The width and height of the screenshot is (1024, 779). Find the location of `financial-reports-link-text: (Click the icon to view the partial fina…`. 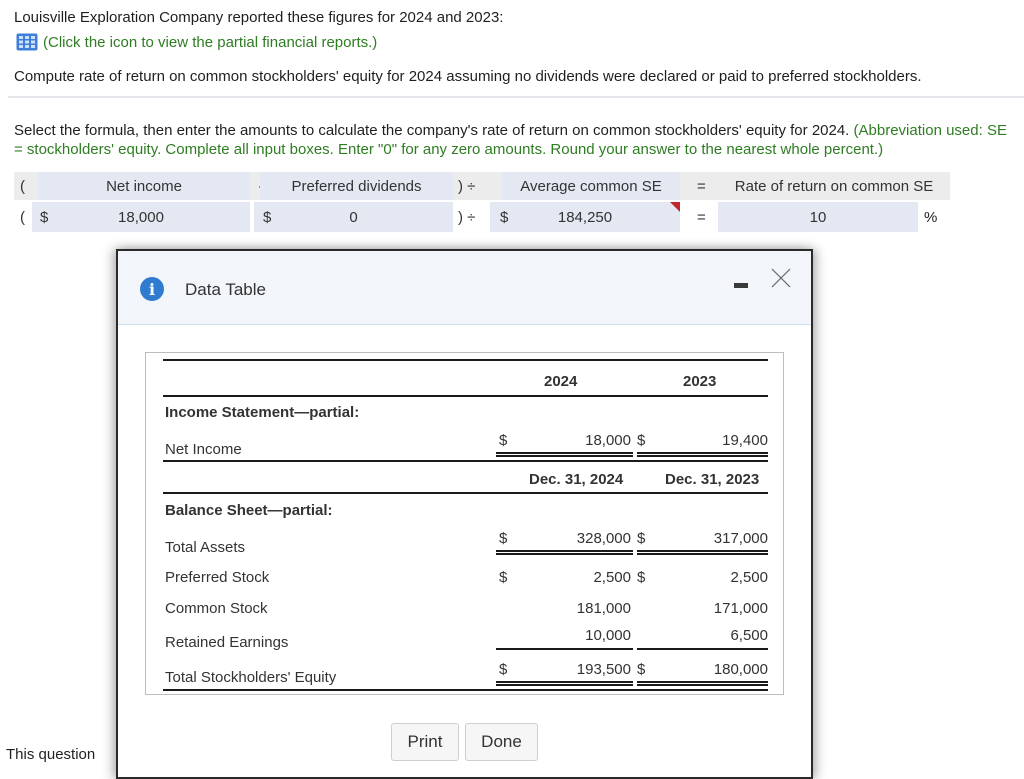

financial-reports-link-text: (Click the icon to view the partial fina… is located at coordinates (210, 42).